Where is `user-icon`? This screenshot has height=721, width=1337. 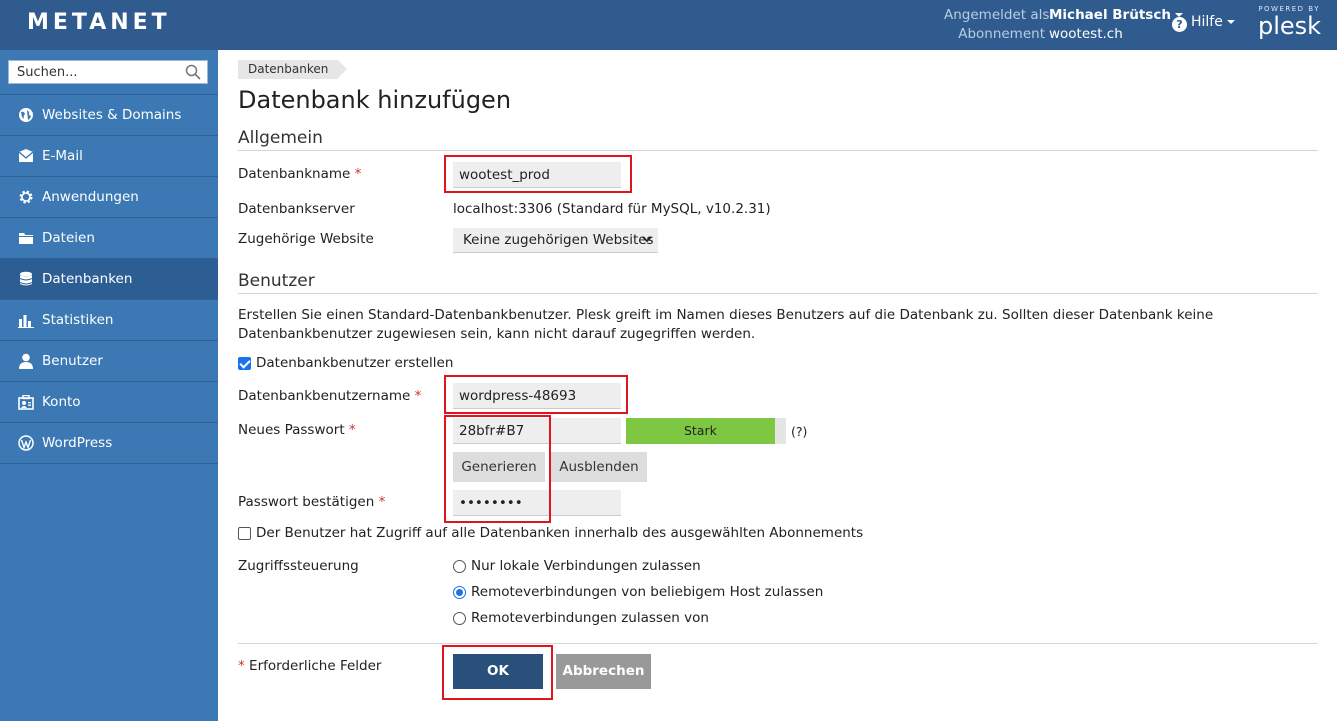 user-icon is located at coordinates (26, 361).